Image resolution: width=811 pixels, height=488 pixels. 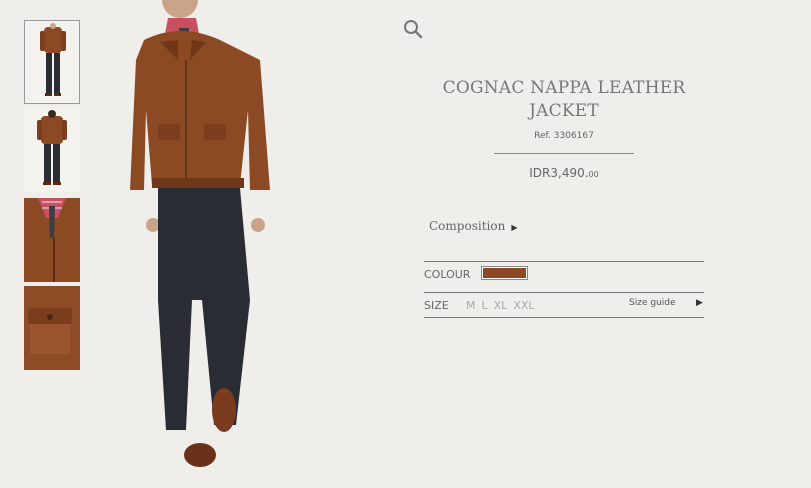 I want to click on thumbnail-back, so click(x=52, y=150).